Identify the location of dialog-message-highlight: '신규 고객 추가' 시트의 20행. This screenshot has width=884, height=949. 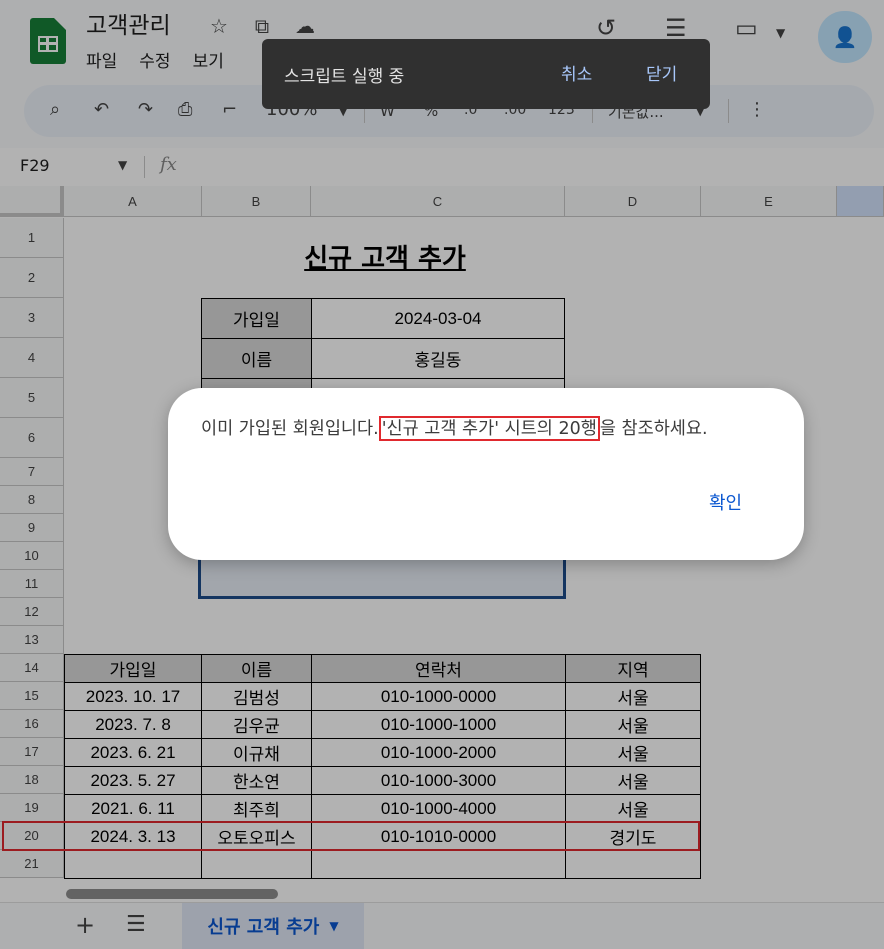
(489, 428).